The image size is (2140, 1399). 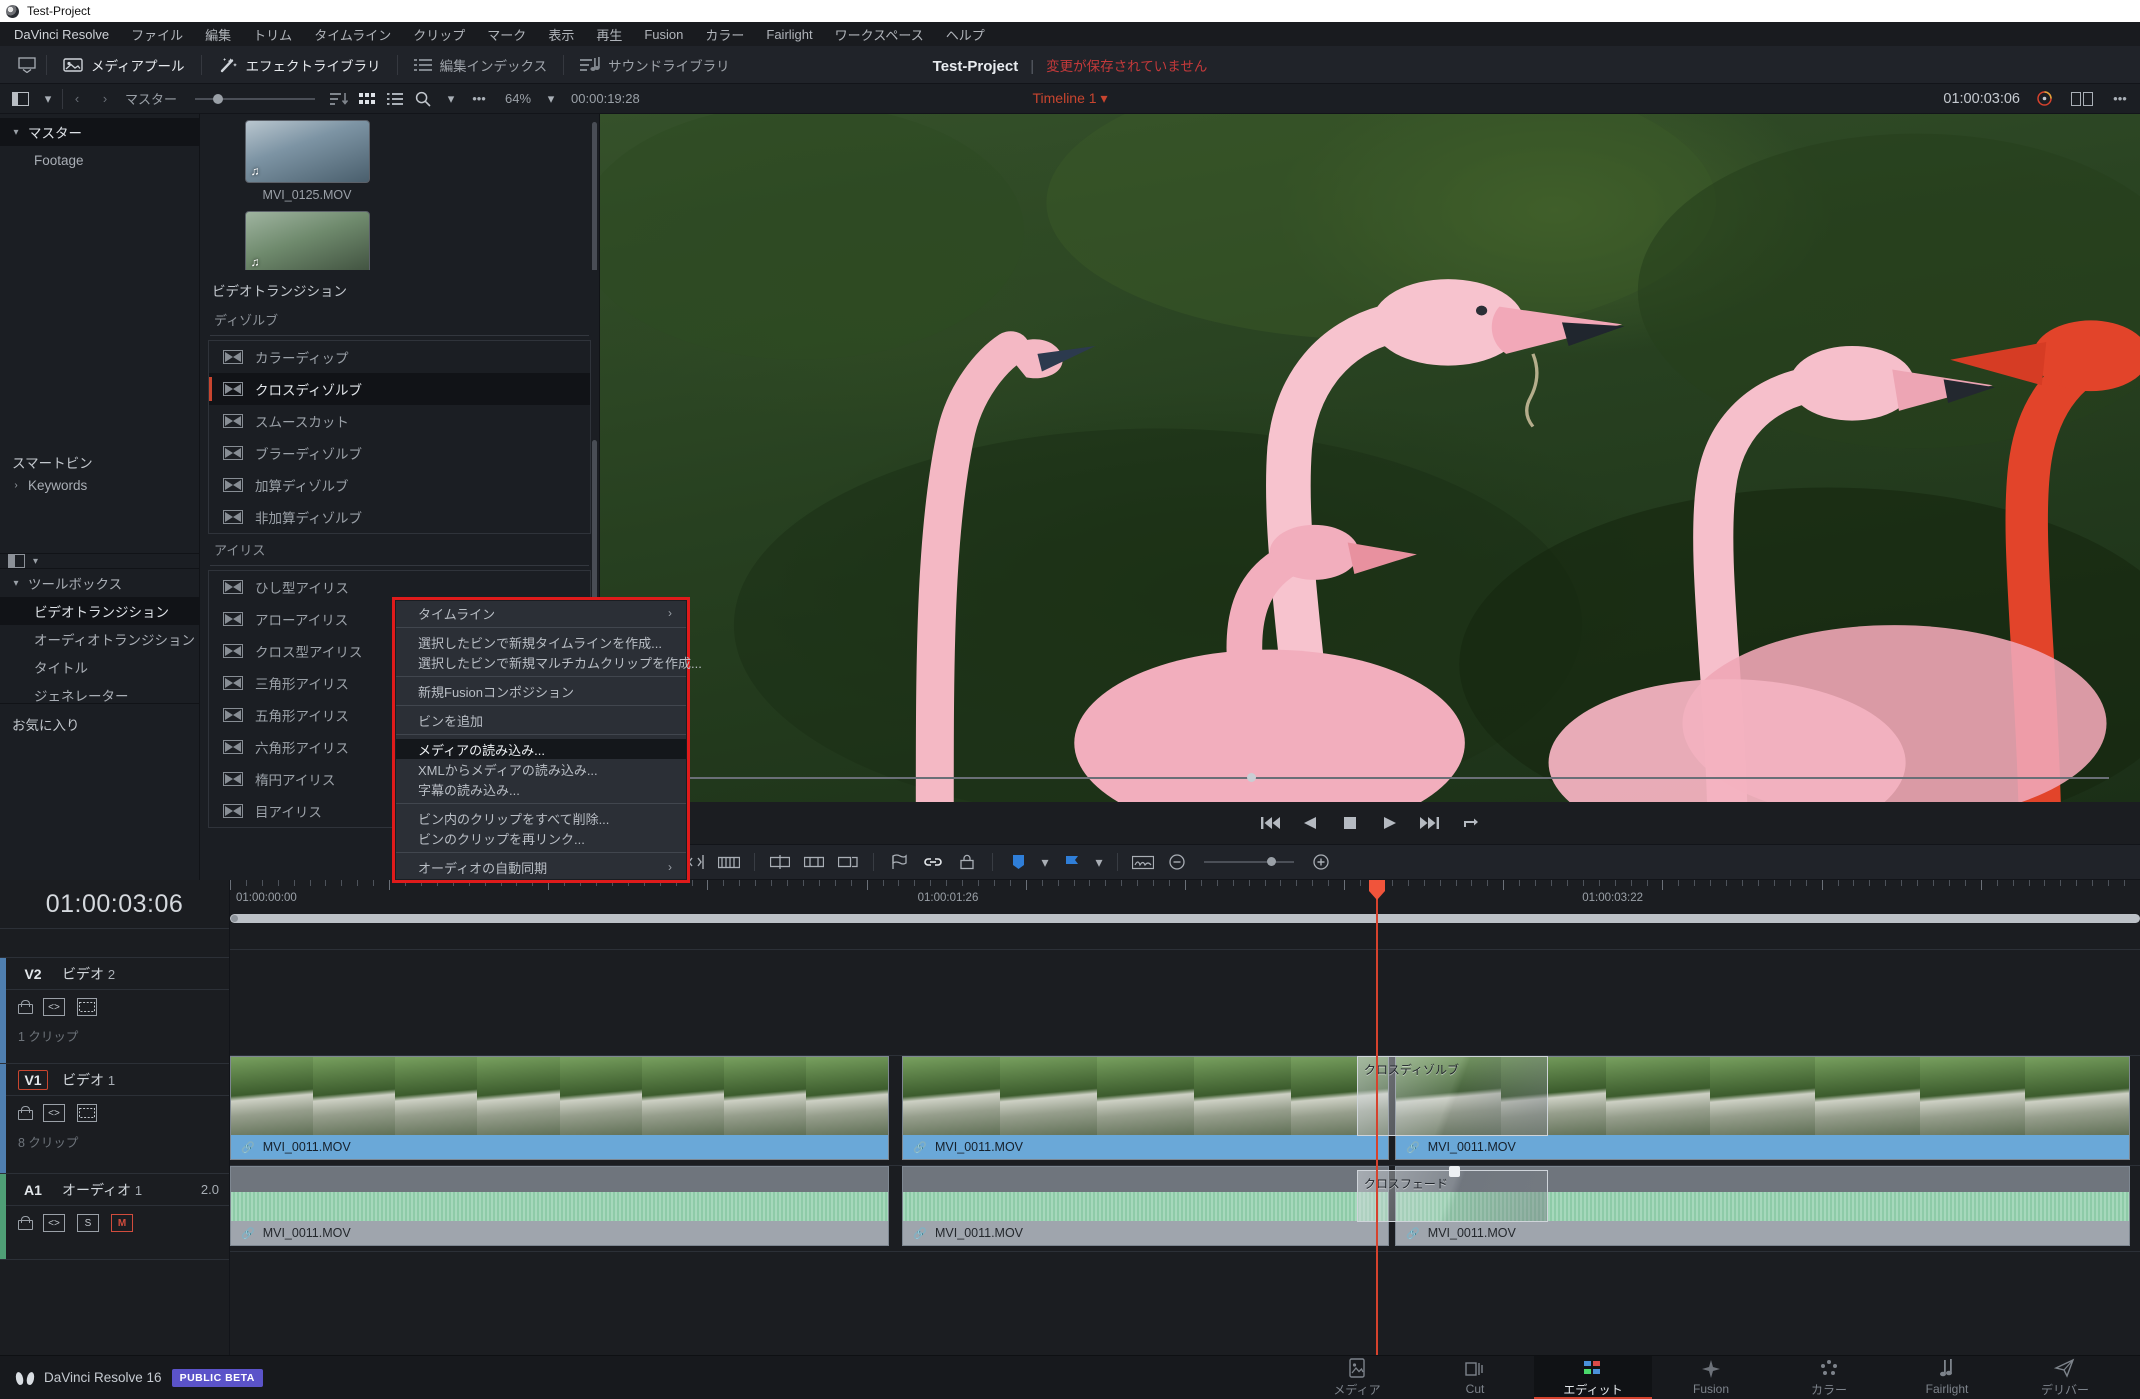 I want to click on context-menu-item: 新規Fusionコンポジション, so click(x=541, y=691).